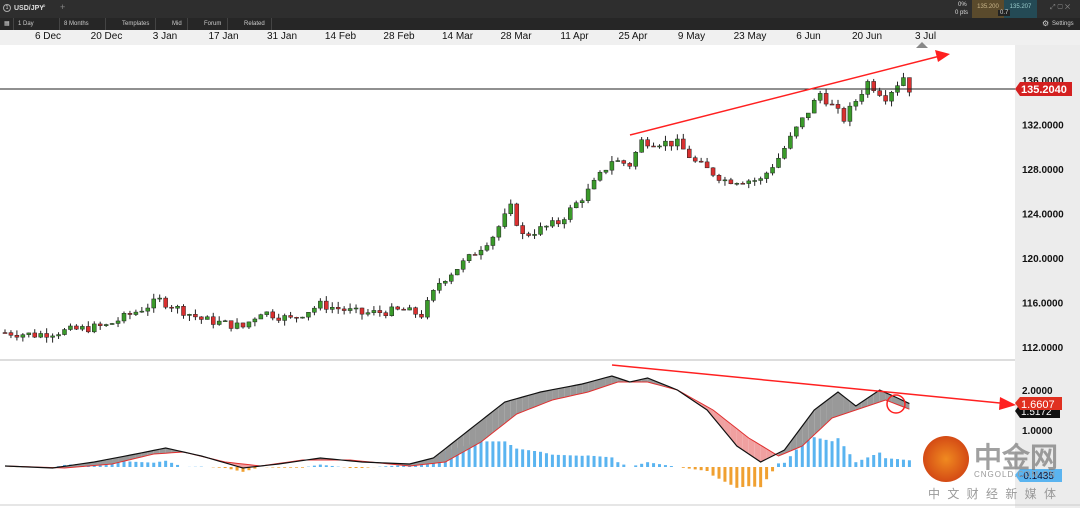 The image size is (1080, 508). Describe the element at coordinates (993, 494) in the screenshot. I see `watermark-tagline: 中 文 财 经 新 媒 体` at that location.